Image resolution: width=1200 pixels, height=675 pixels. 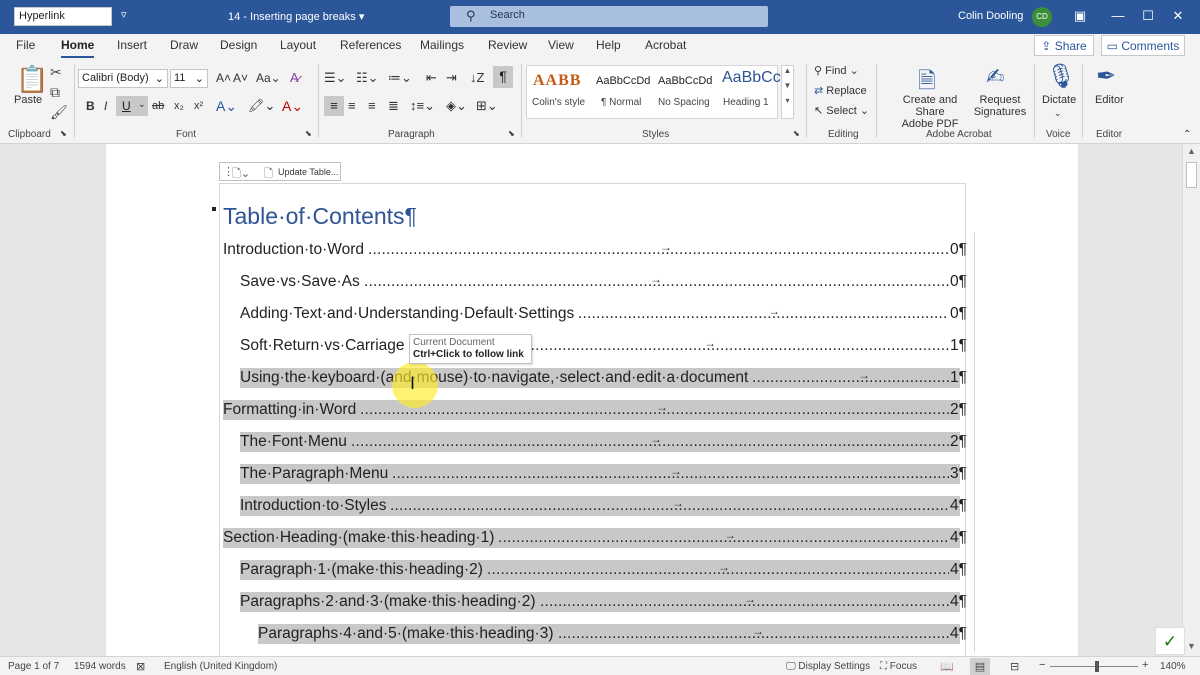 What do you see at coordinates (503, 77) in the screenshot?
I see `show-formatting-marks-icon: ¶` at bounding box center [503, 77].